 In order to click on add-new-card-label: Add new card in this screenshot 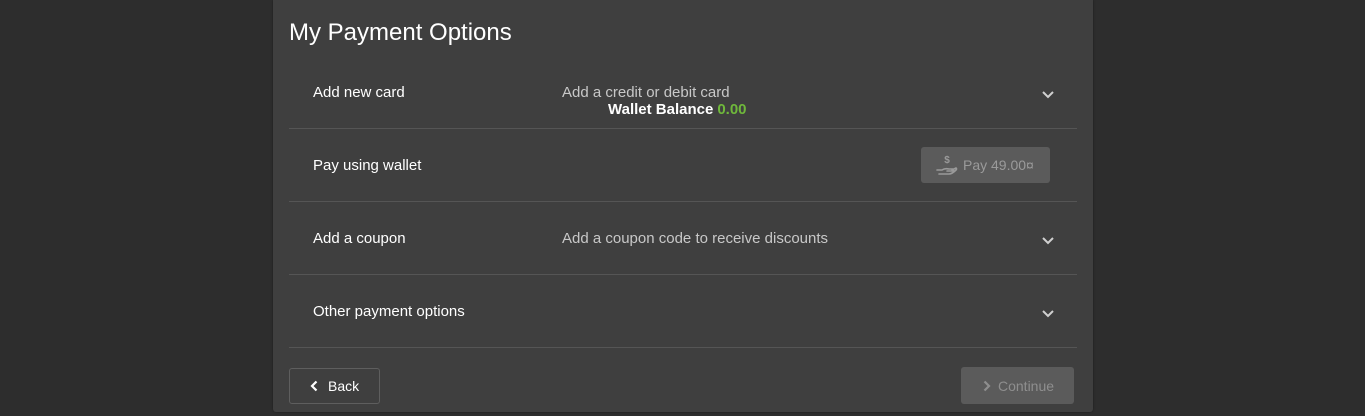, I will do `click(359, 92)`.